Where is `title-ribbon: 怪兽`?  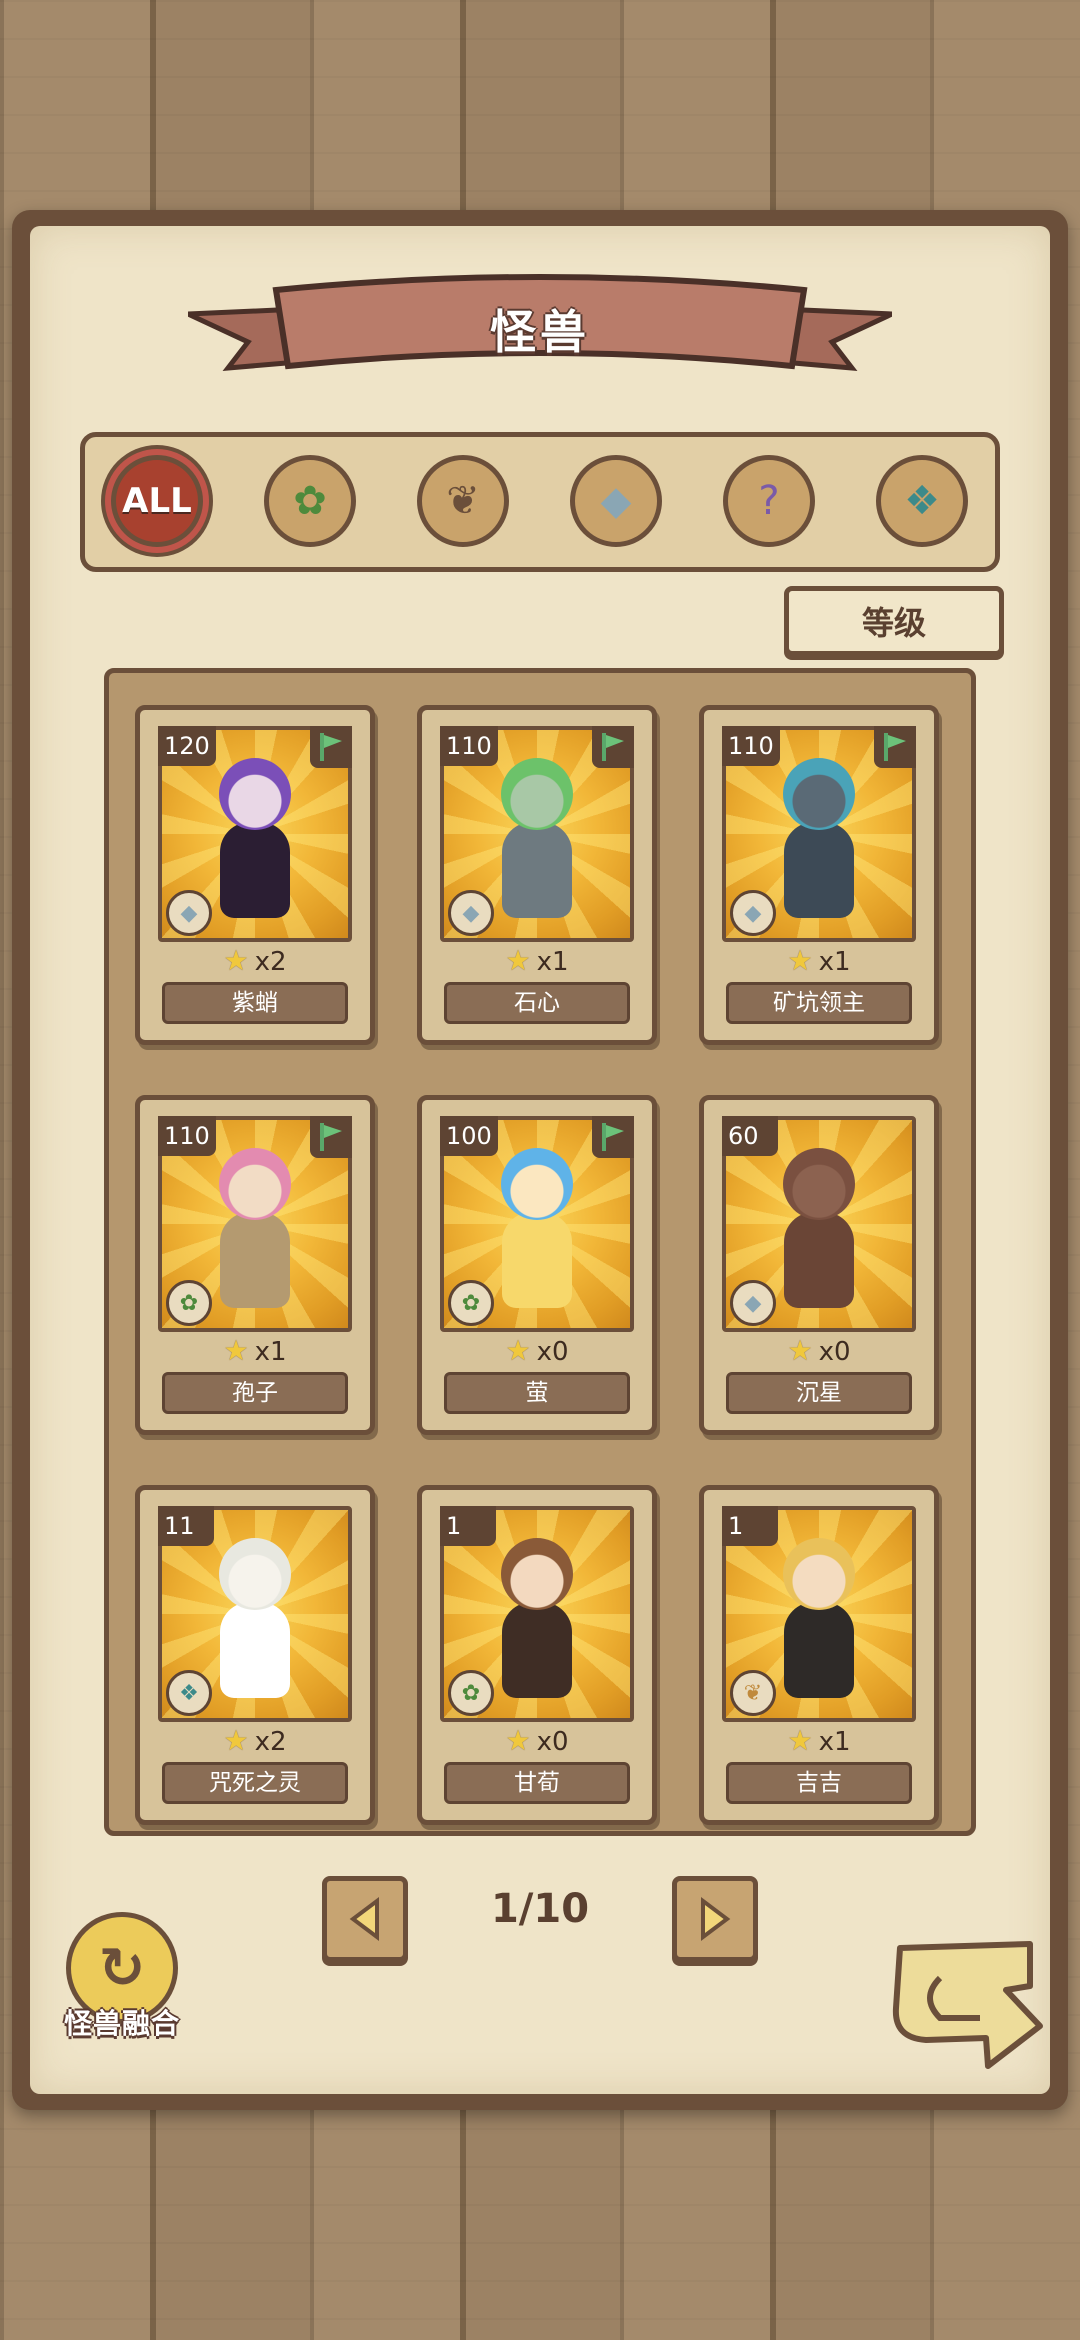
title-ribbon: 怪兽 is located at coordinates (540, 333).